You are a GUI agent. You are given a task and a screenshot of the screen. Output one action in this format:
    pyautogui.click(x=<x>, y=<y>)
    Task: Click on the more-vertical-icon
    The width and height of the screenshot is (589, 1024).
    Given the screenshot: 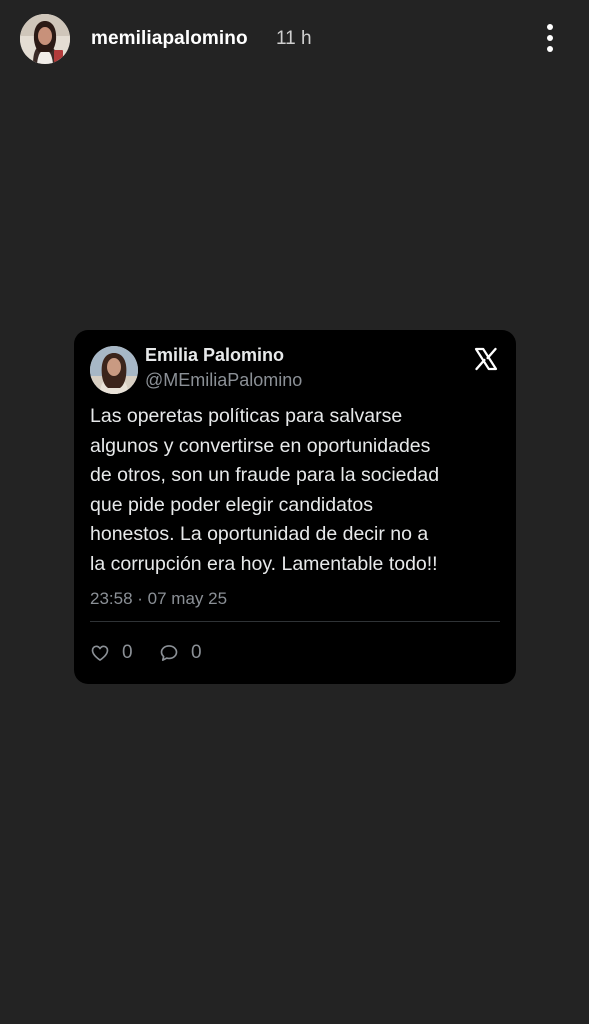 What is the action you would take?
    pyautogui.click(x=550, y=38)
    